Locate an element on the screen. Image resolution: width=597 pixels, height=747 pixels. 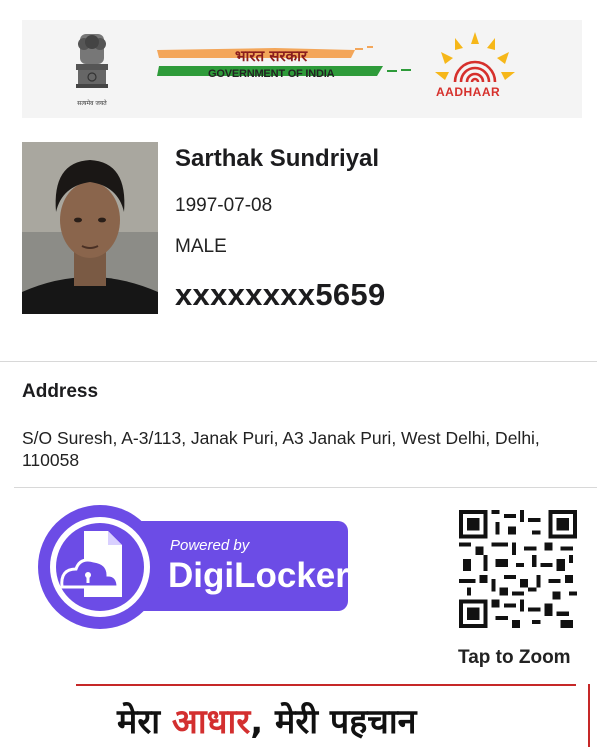
slogan-highlight: आधार is located at coordinates (211, 722).